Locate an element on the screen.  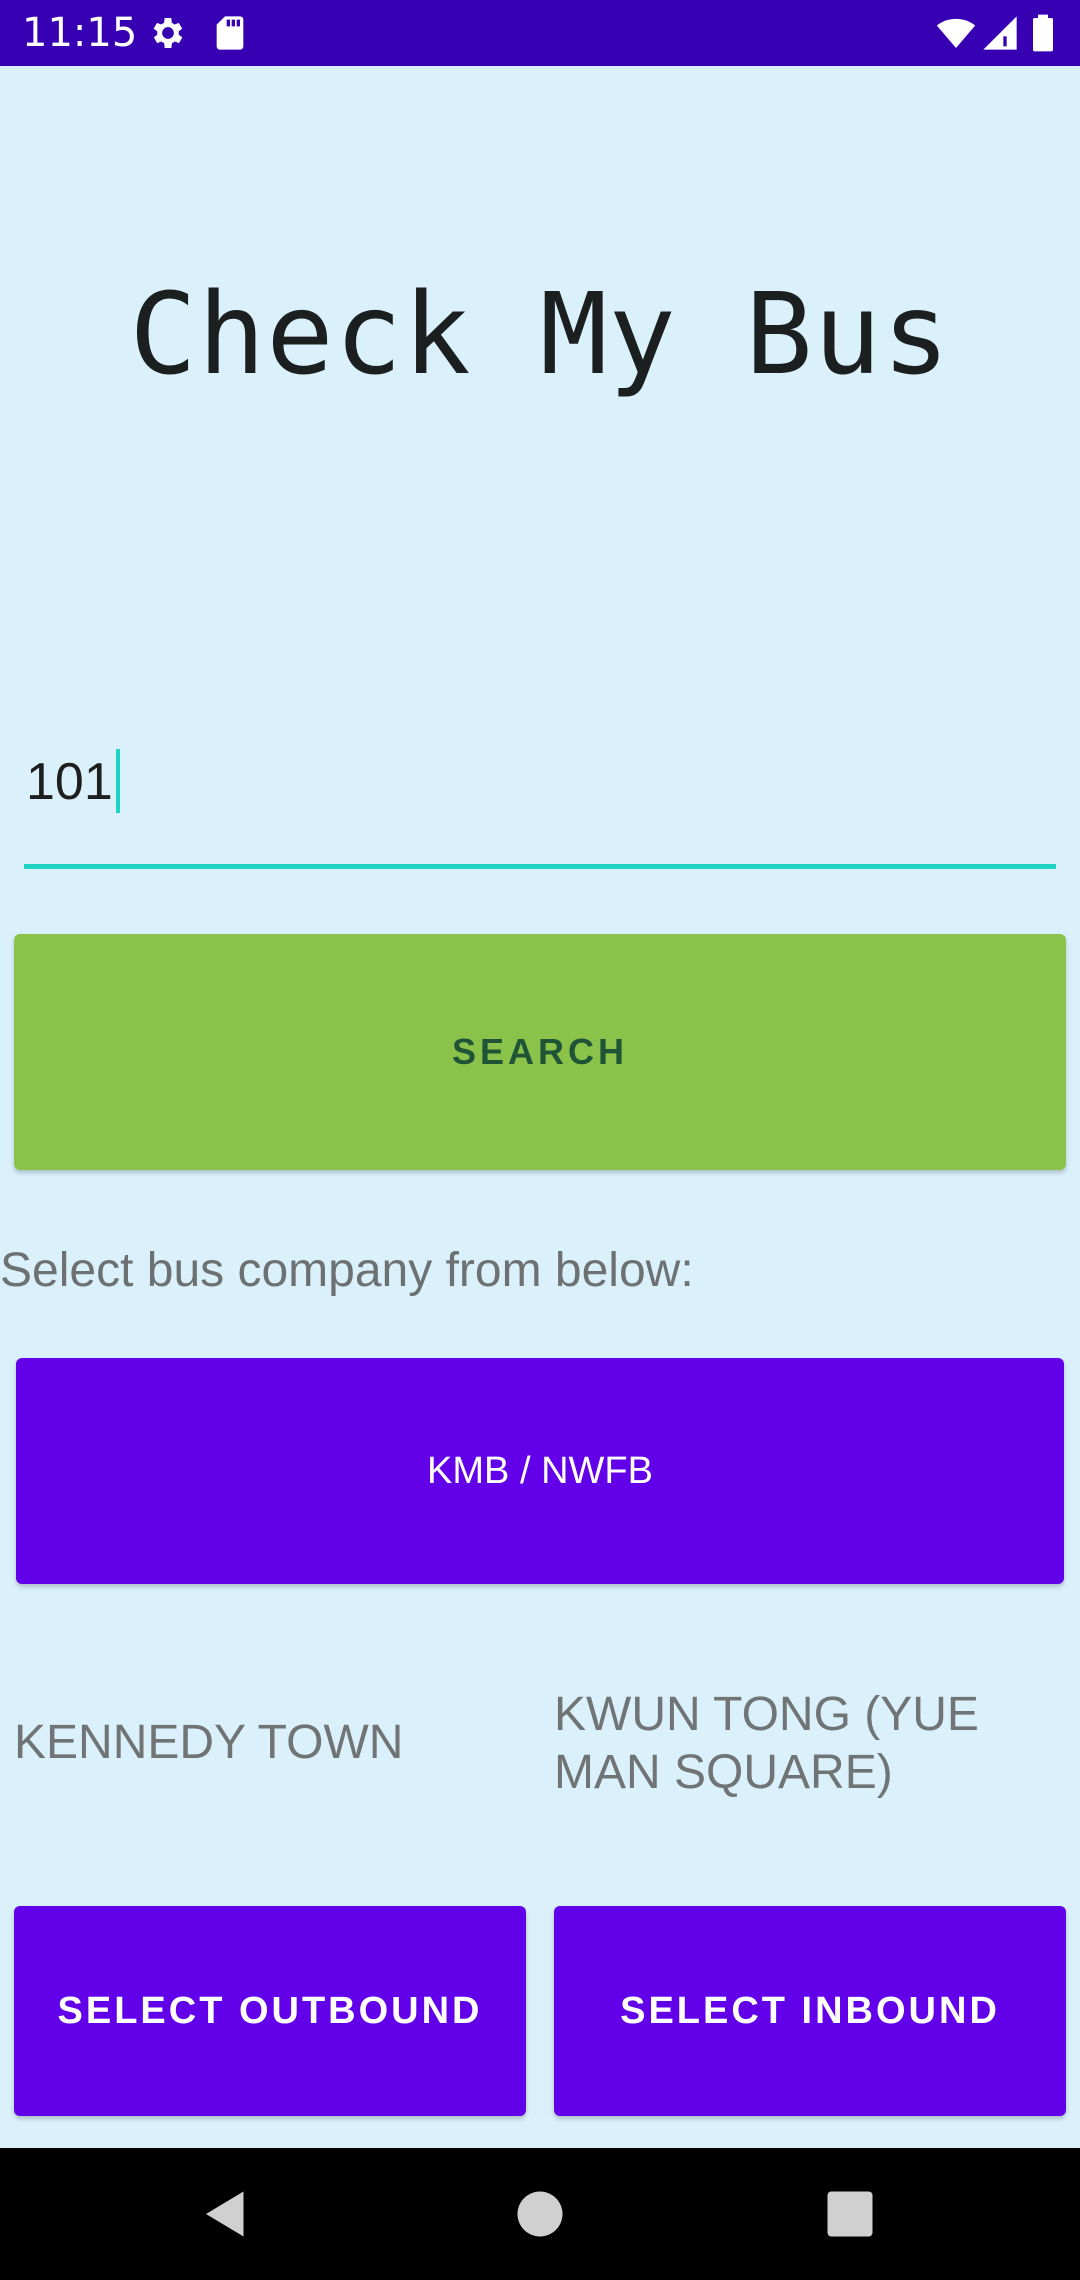
route-input-text: 101 is located at coordinates (69, 782).